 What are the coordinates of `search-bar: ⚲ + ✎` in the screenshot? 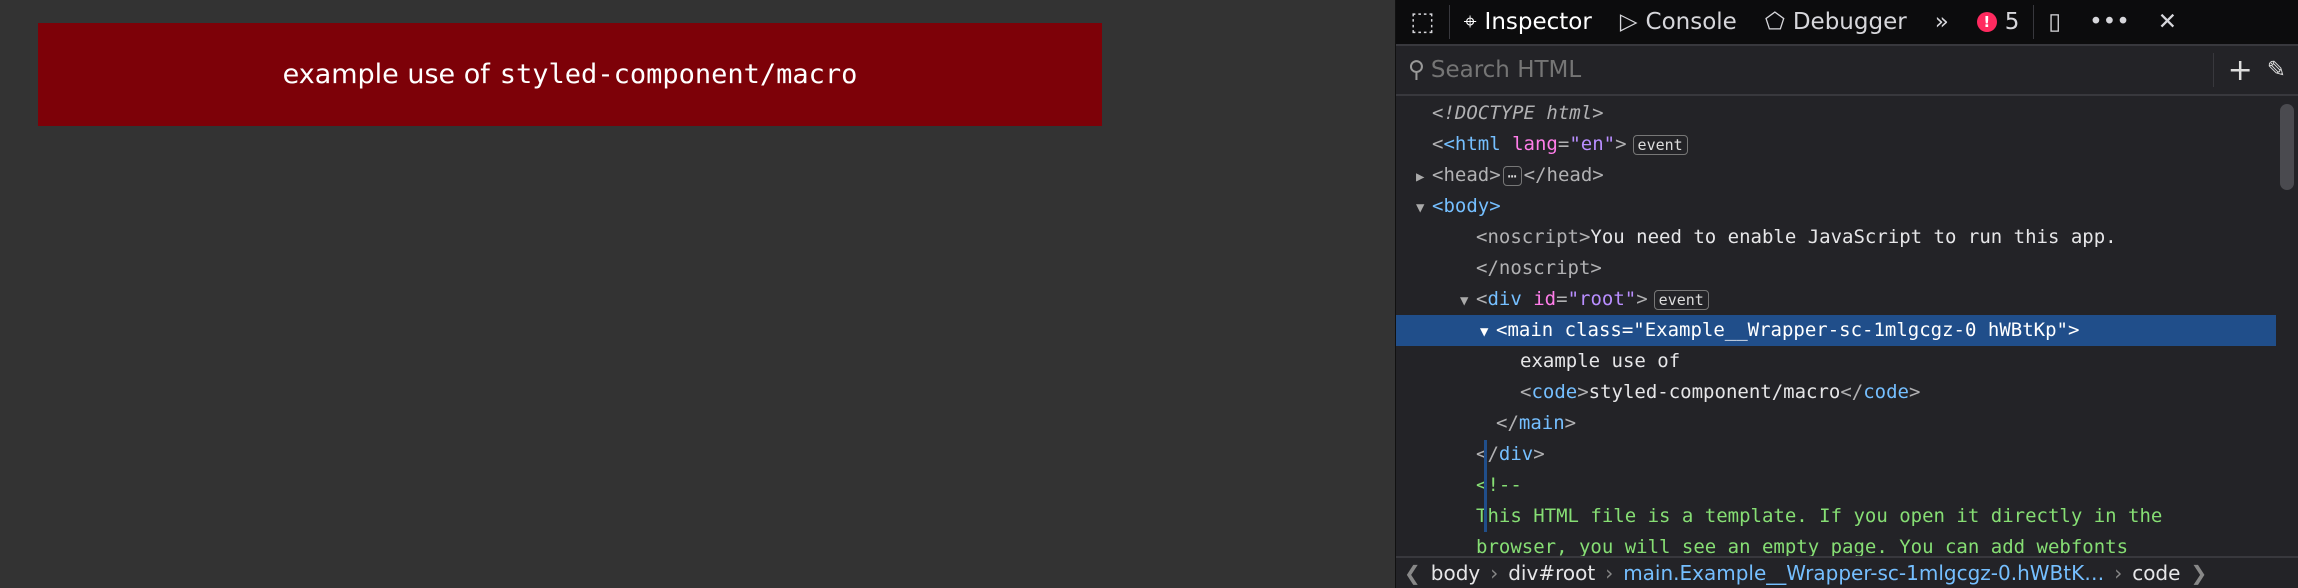 It's located at (1847, 71).